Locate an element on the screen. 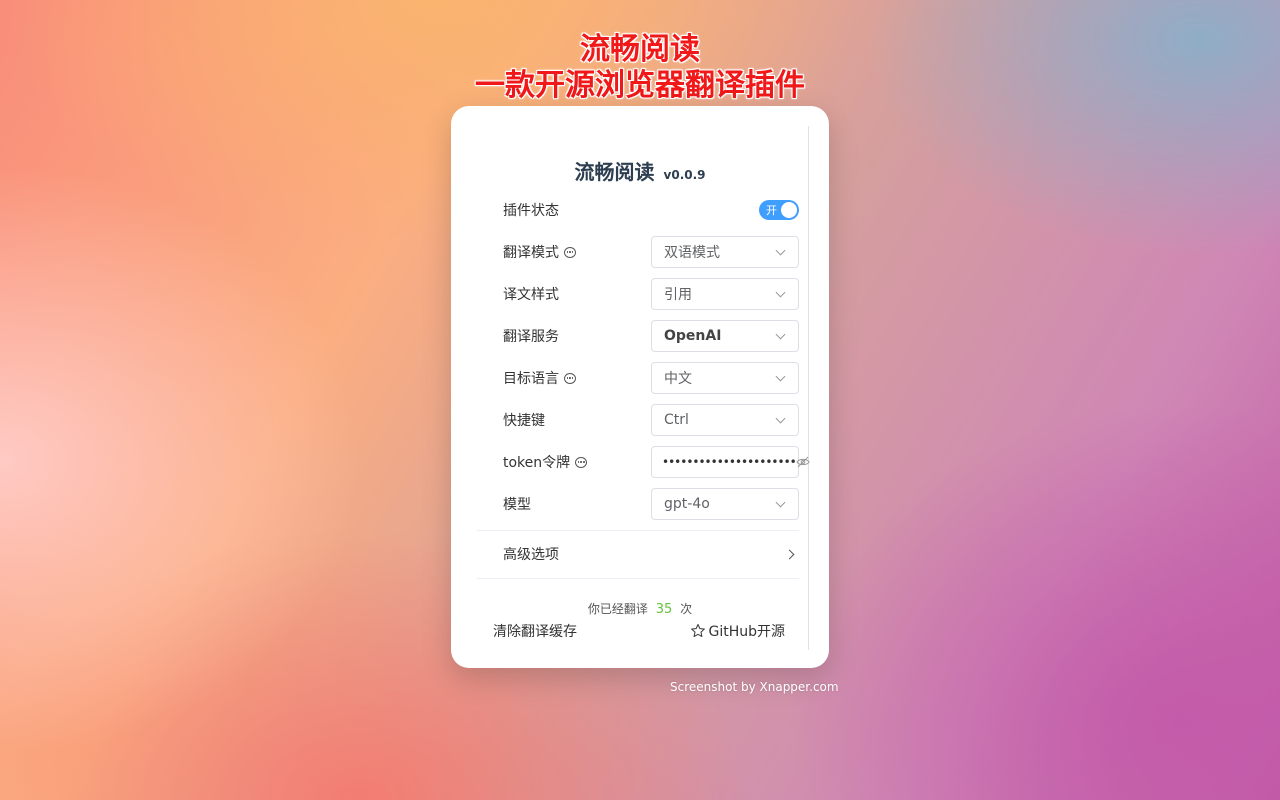  popup-title: 流畅阅读 v0.0.9 is located at coordinates (640, 170).